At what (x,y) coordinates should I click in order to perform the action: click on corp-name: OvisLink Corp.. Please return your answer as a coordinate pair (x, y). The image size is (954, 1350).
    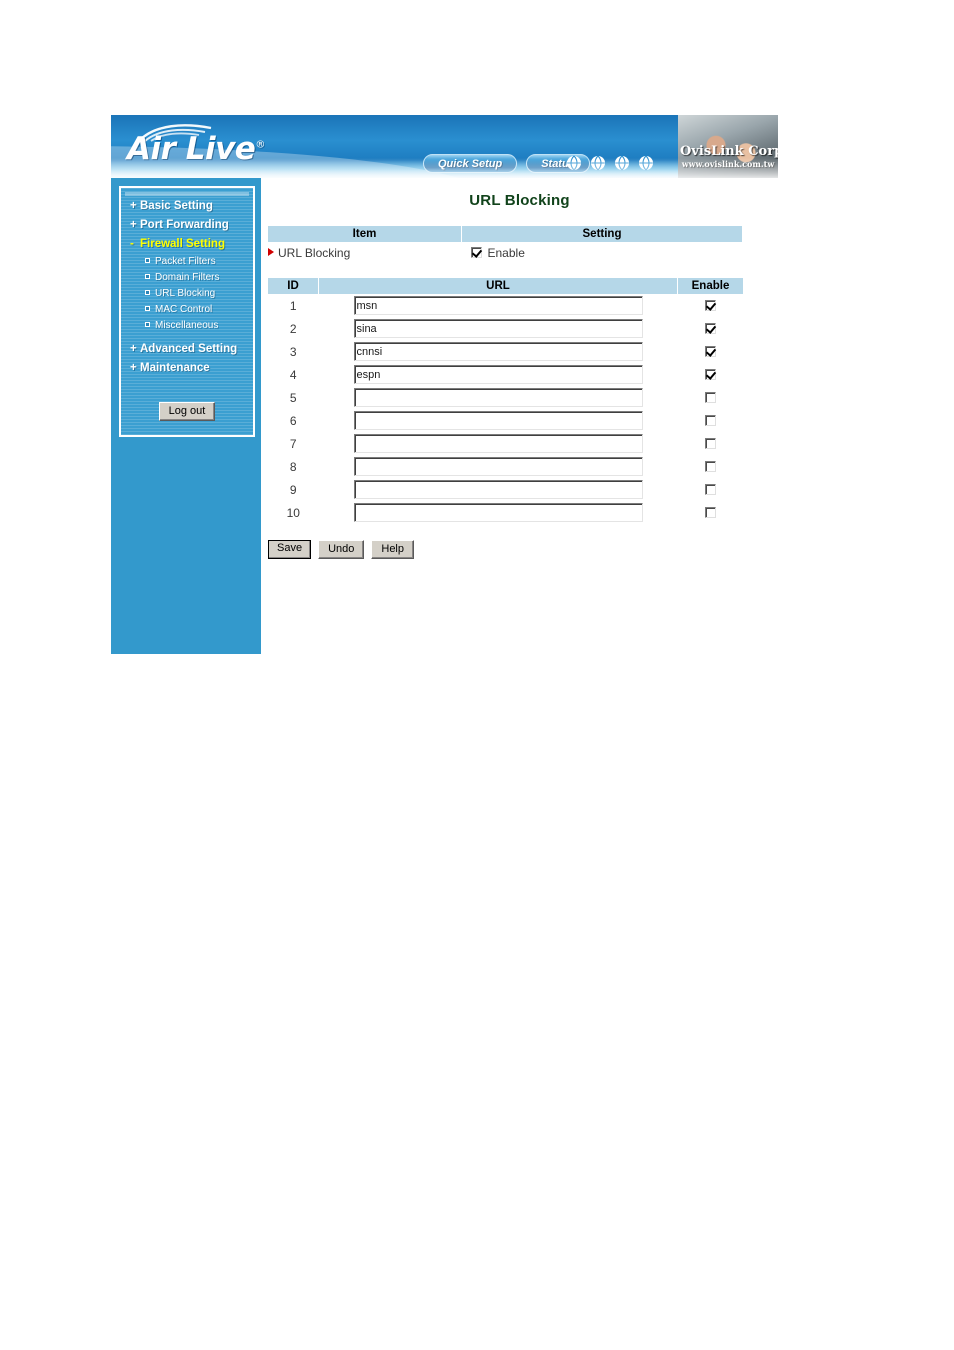
    Looking at the image, I should click on (729, 151).